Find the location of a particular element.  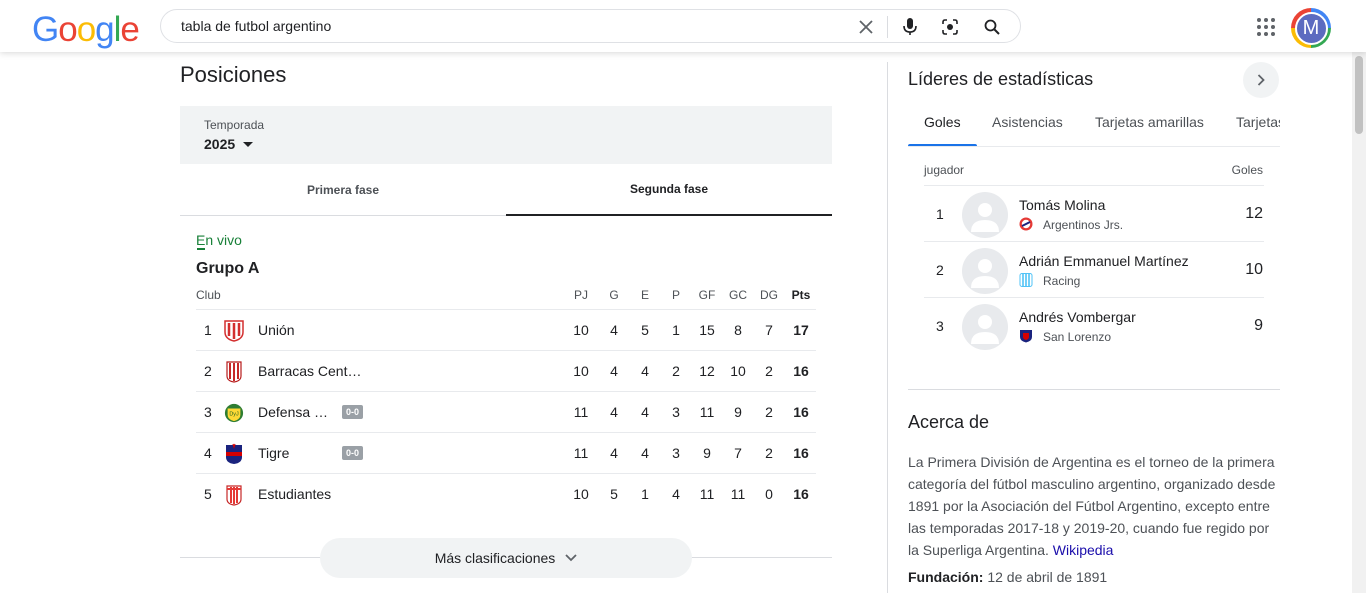

tab-tarjetas-amarillas: Tarjetas amarillas is located at coordinates (1149, 122).